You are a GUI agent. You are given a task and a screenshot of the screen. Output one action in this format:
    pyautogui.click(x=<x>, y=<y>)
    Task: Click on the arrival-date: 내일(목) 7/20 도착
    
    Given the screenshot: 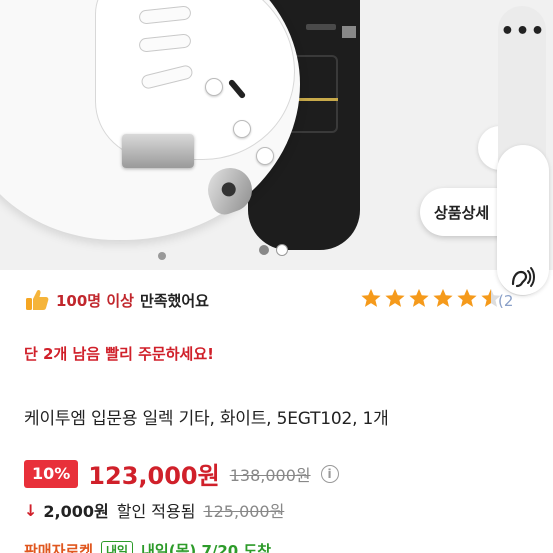 What is the action you would take?
    pyautogui.click(x=206, y=547)
    